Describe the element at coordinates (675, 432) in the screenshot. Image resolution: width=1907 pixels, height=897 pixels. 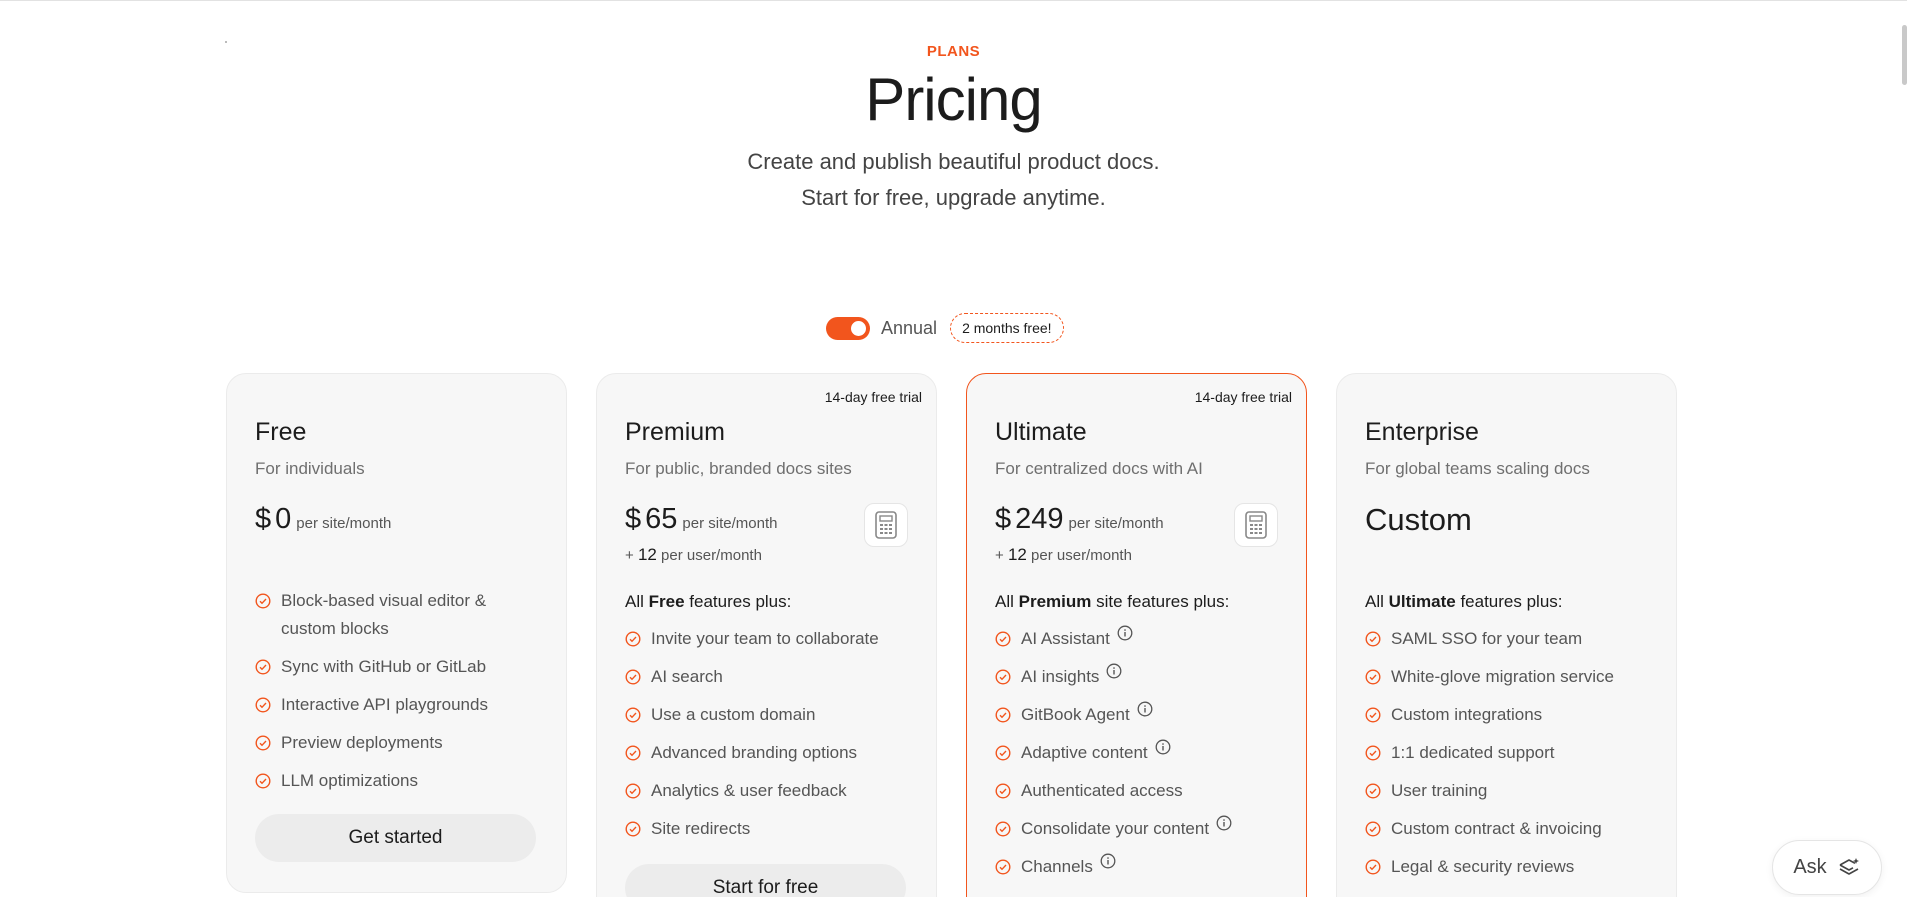
I see `plan-name: Premium` at that location.